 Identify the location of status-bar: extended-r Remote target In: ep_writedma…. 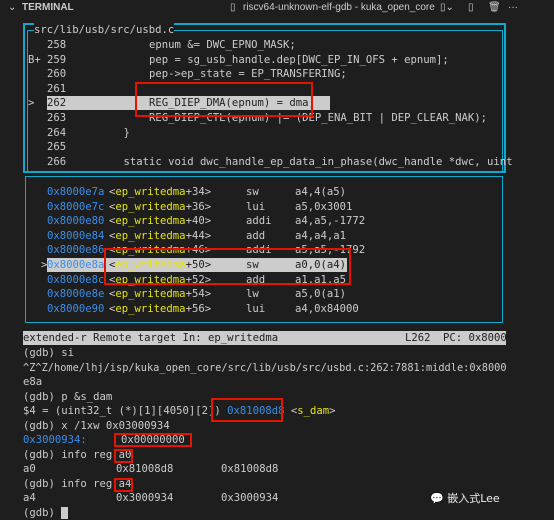
(274, 338).